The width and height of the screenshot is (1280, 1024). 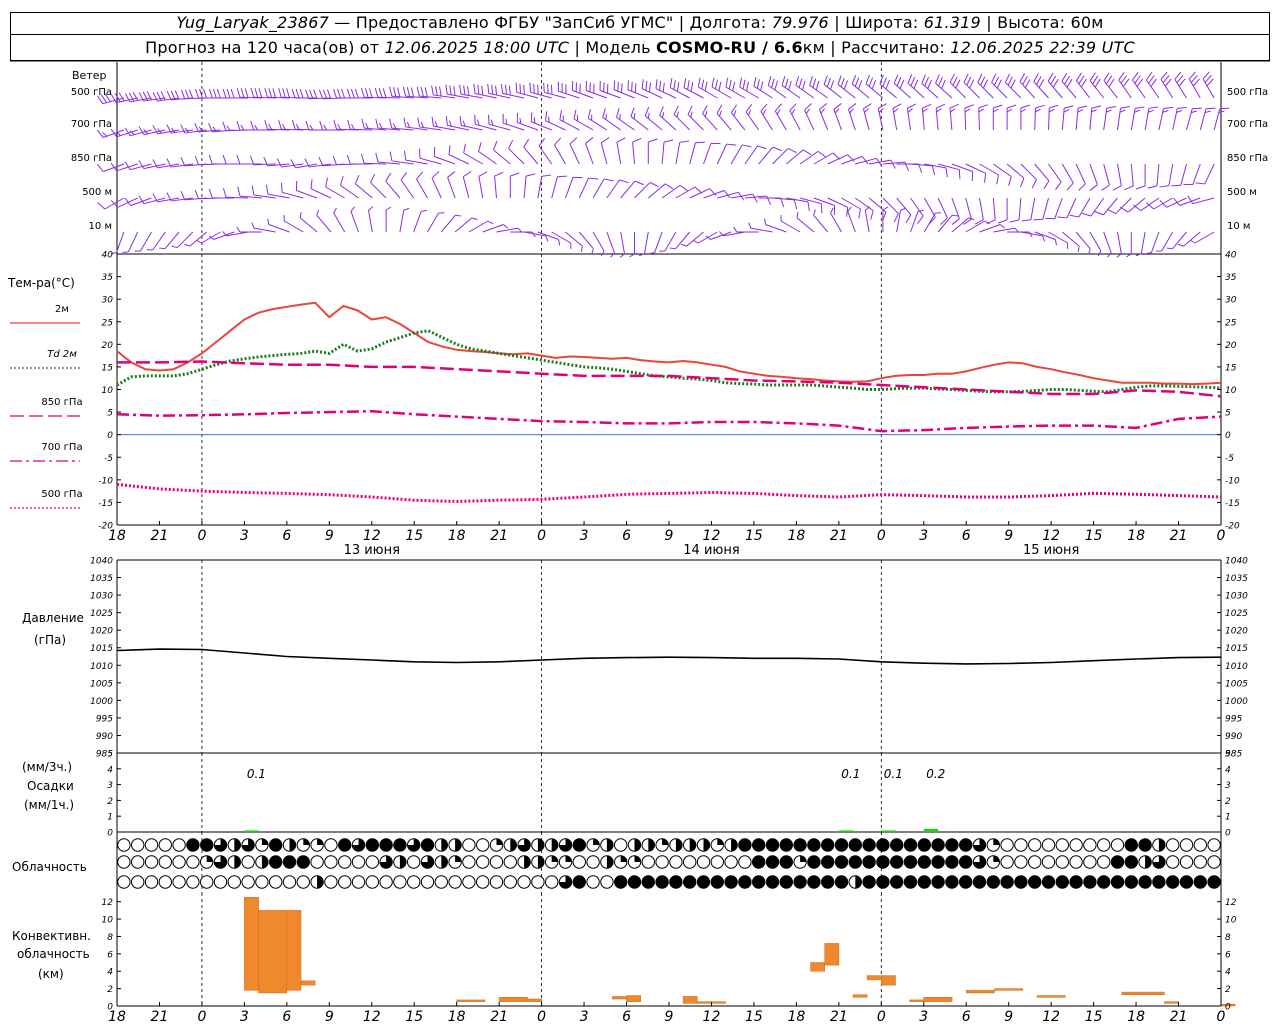 What do you see at coordinates (1228, 1008) in the screenshot?
I see `conv-tick-label-right: 0` at bounding box center [1228, 1008].